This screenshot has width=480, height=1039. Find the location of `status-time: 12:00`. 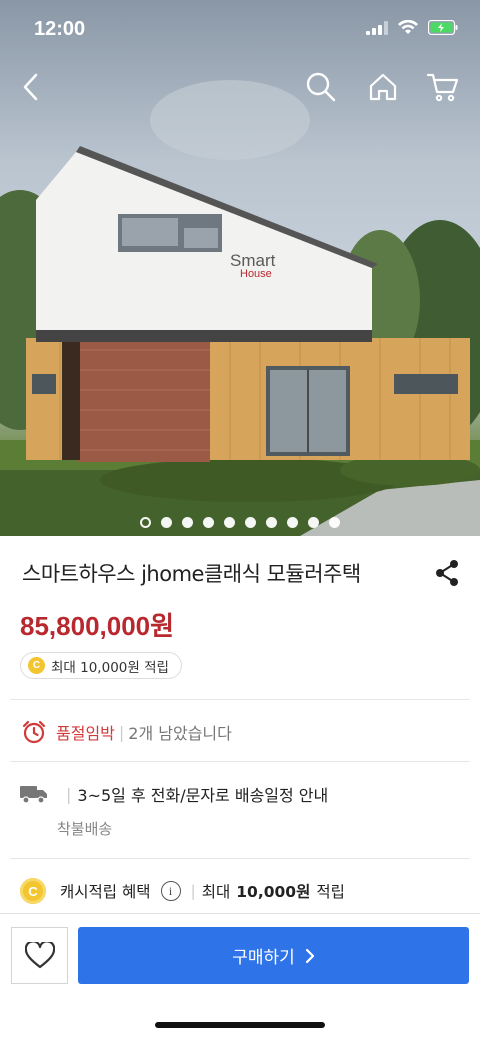

status-time: 12:00 is located at coordinates (60, 29).